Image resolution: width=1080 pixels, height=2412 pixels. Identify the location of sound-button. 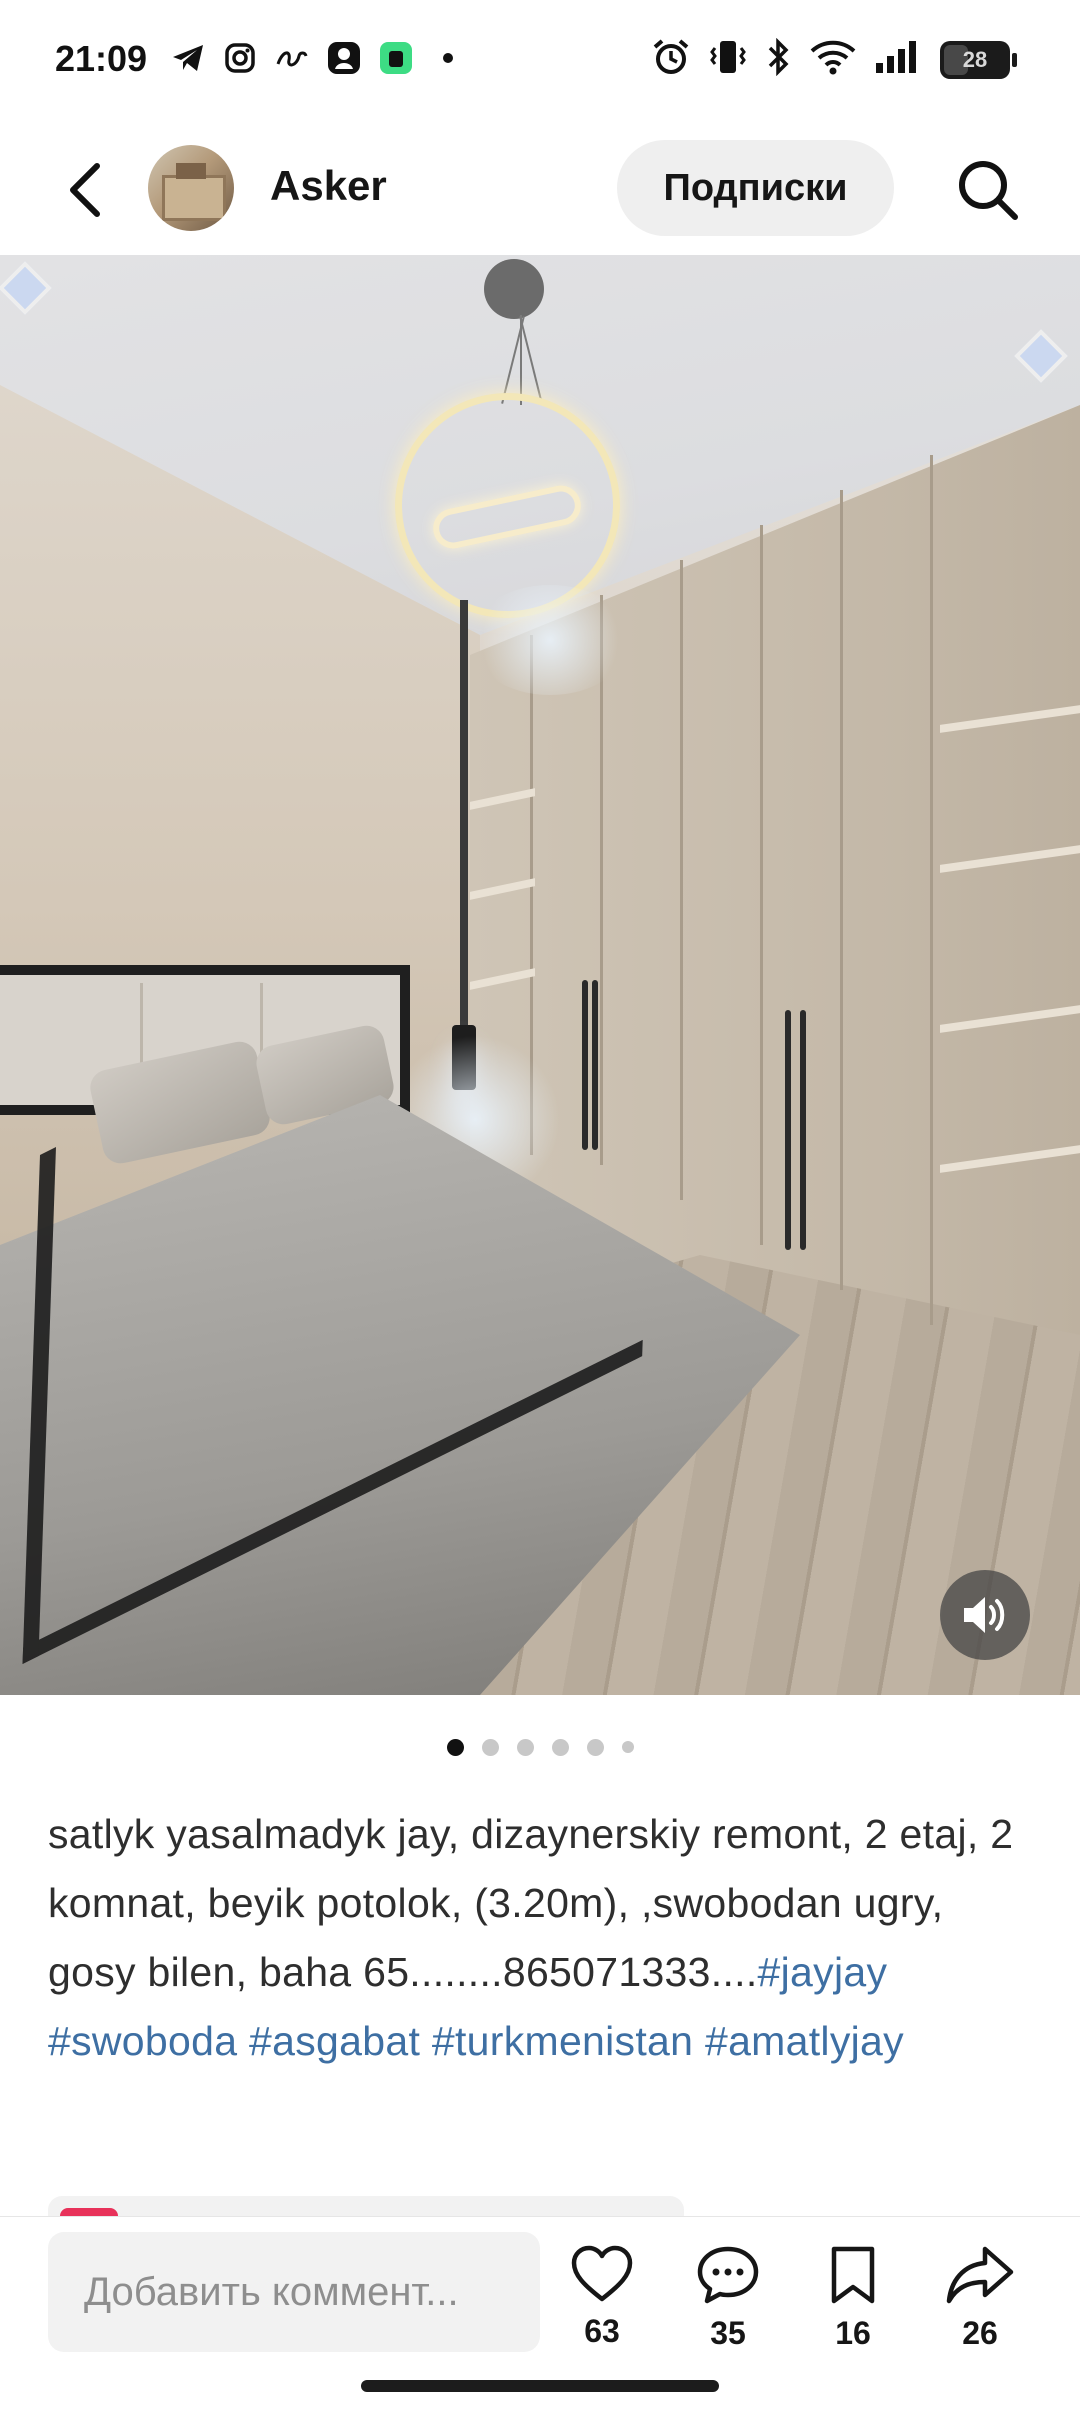
(985, 1615).